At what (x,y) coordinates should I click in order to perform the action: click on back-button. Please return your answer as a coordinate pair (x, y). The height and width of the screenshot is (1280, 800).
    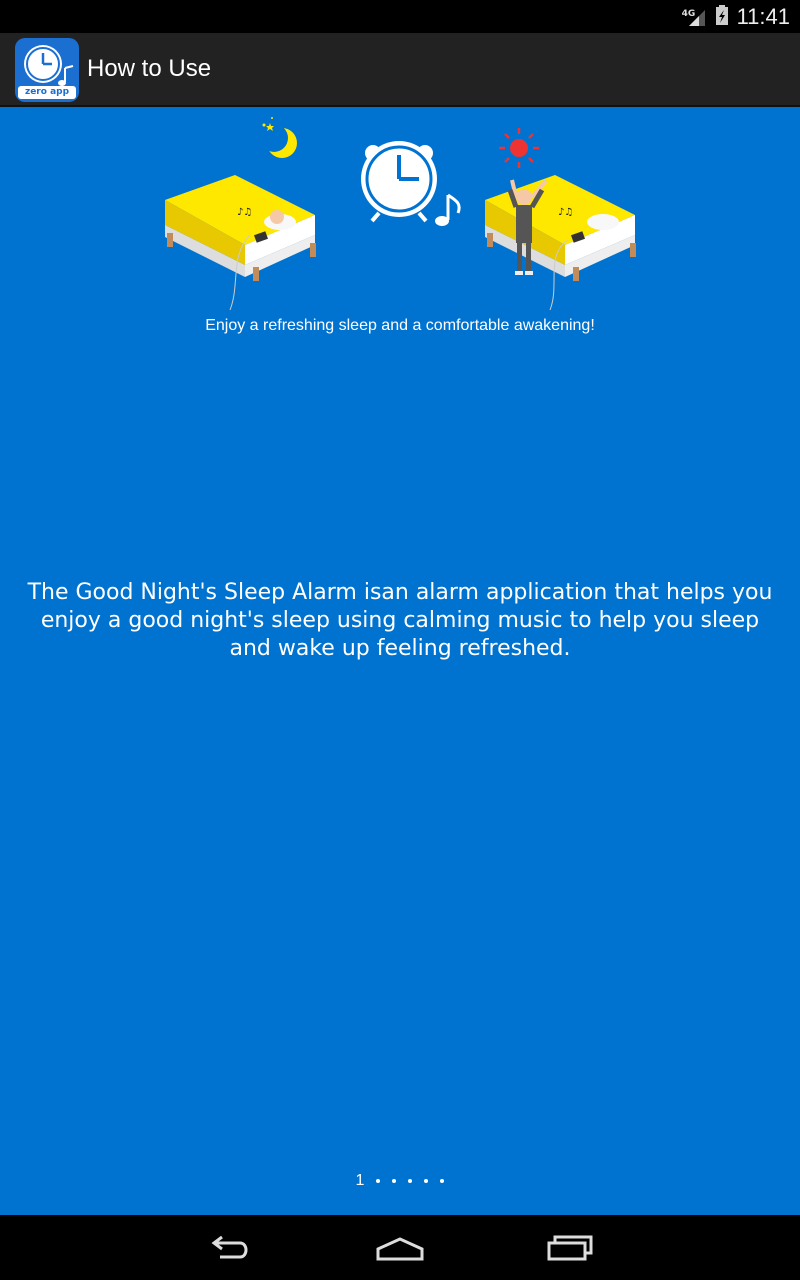
    Looking at the image, I should click on (230, 1247).